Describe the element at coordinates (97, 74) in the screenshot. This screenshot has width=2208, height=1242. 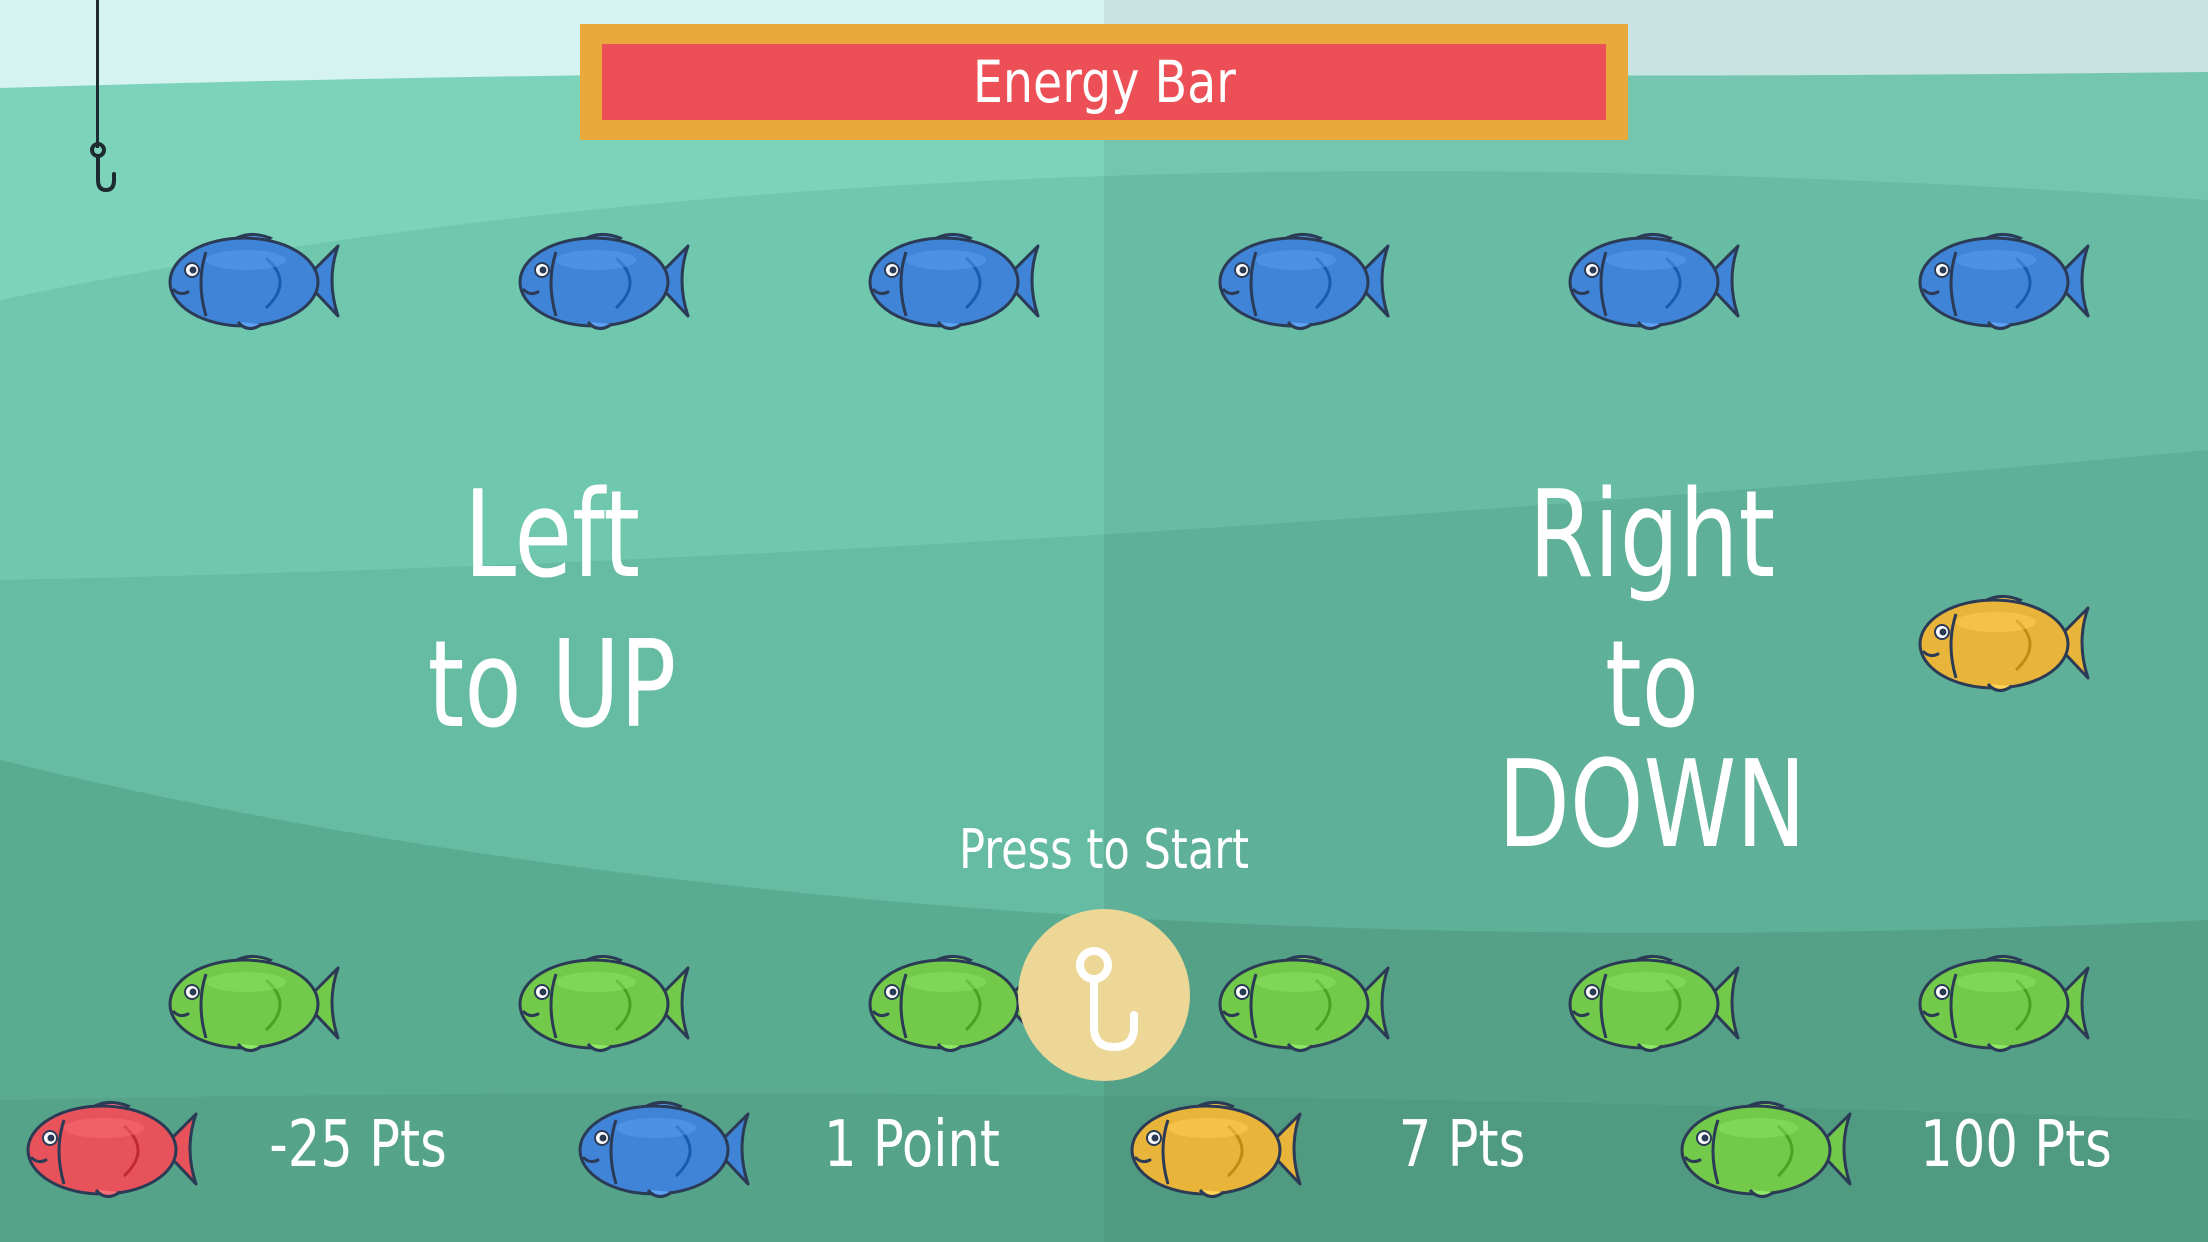
I see `fishing-line` at that location.